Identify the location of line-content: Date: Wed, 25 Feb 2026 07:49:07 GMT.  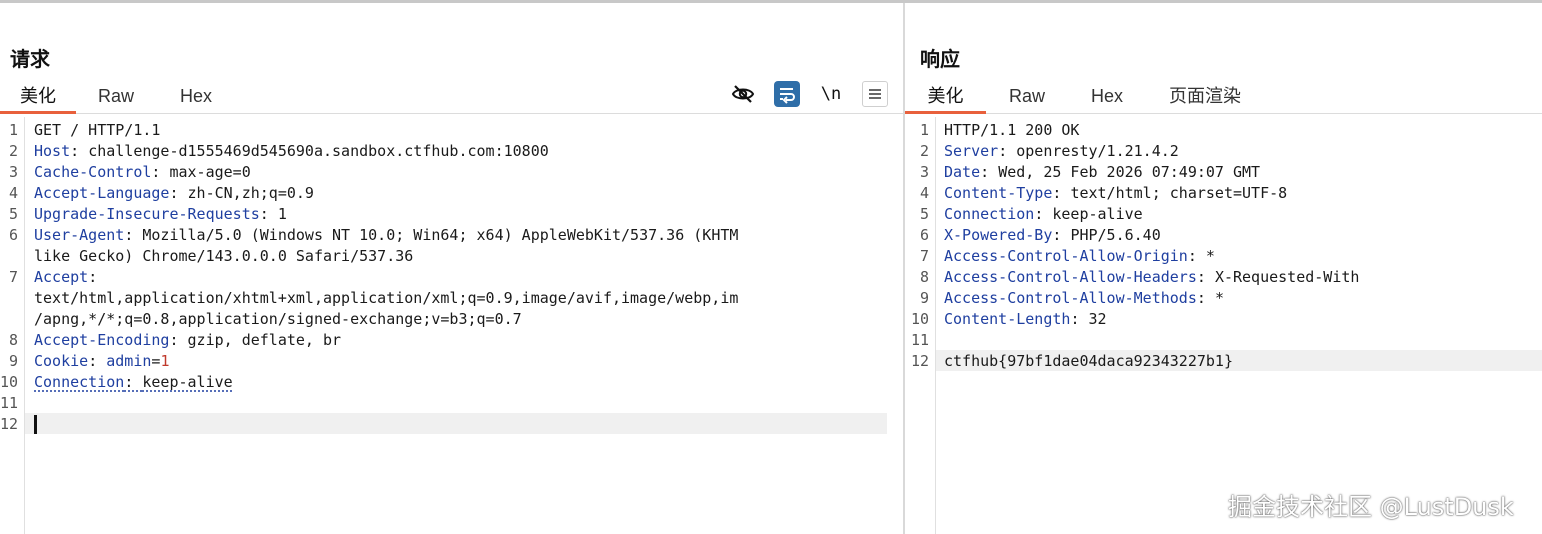
(1102, 172).